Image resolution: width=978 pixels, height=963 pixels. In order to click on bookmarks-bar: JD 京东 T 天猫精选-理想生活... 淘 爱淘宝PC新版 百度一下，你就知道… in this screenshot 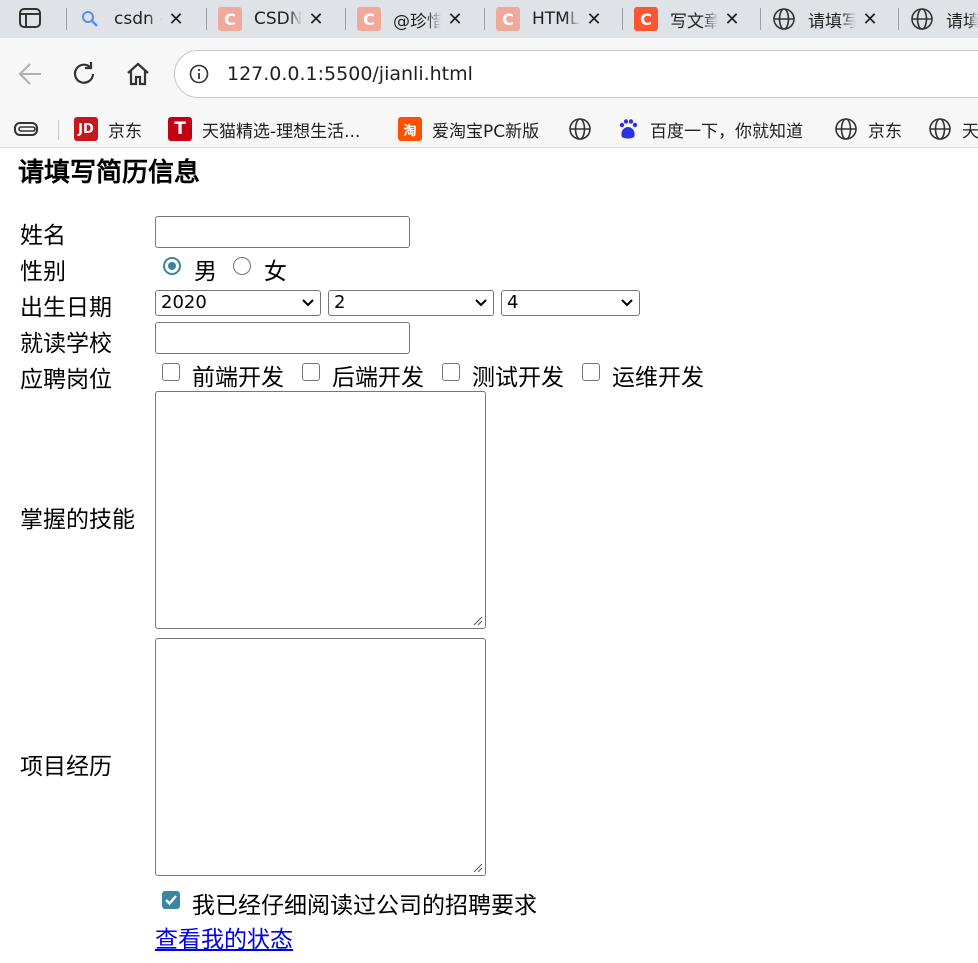, I will do `click(489, 129)`.